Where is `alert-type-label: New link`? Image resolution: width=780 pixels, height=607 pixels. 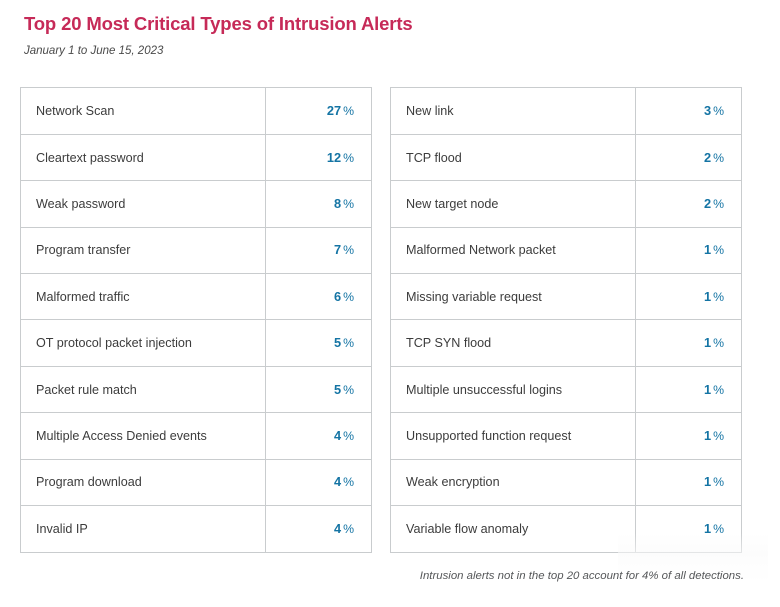 alert-type-label: New link is located at coordinates (513, 111).